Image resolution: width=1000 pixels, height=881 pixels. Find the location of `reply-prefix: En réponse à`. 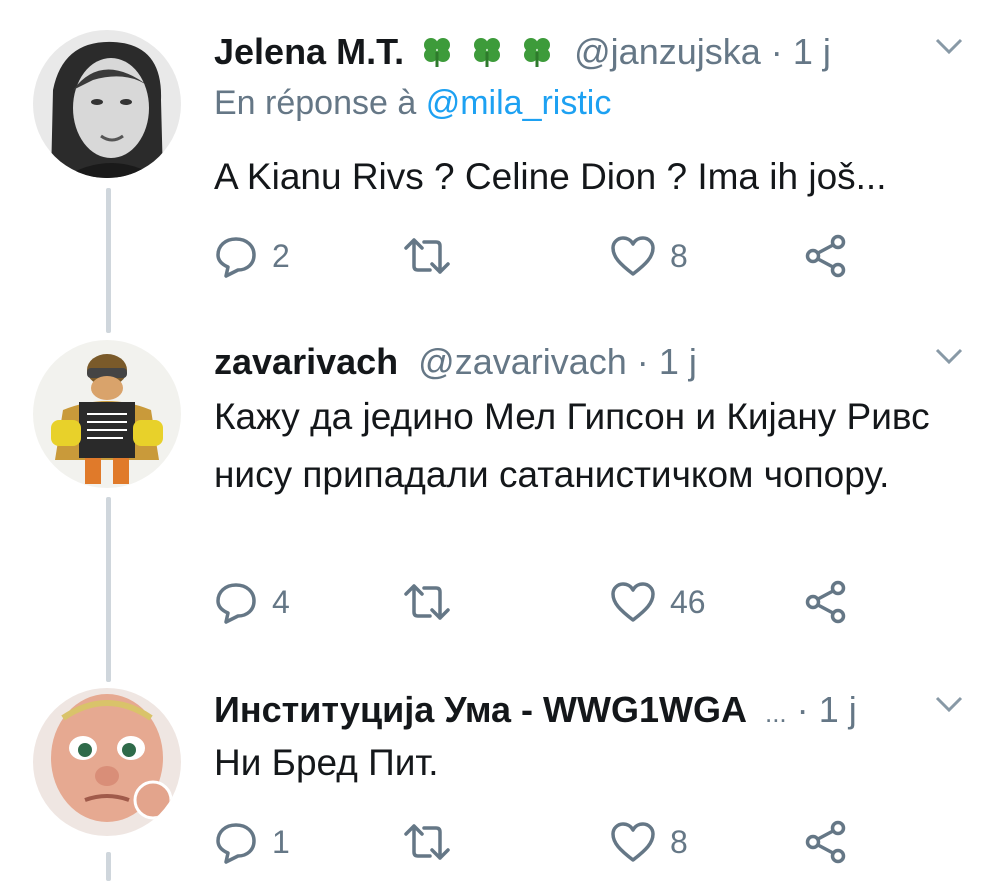

reply-prefix: En réponse à is located at coordinates (315, 103).